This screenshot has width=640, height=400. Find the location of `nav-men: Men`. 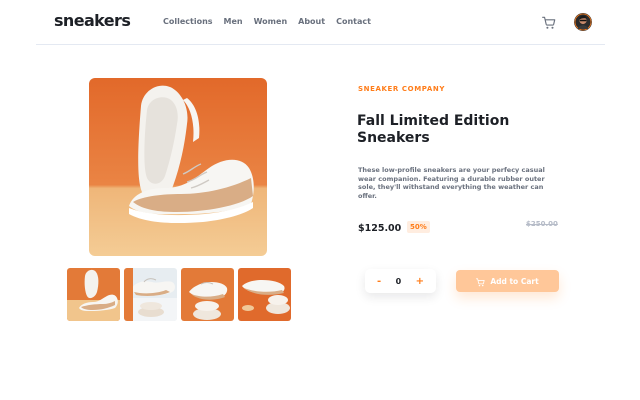

nav-men: Men is located at coordinates (233, 21).